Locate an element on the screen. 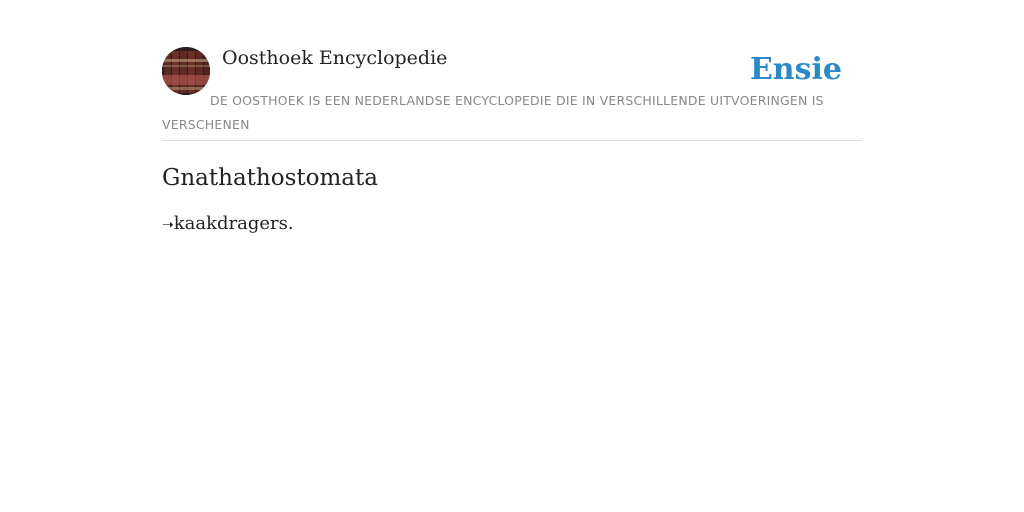  brand-logo-link: Ensie is located at coordinates (796, 70).